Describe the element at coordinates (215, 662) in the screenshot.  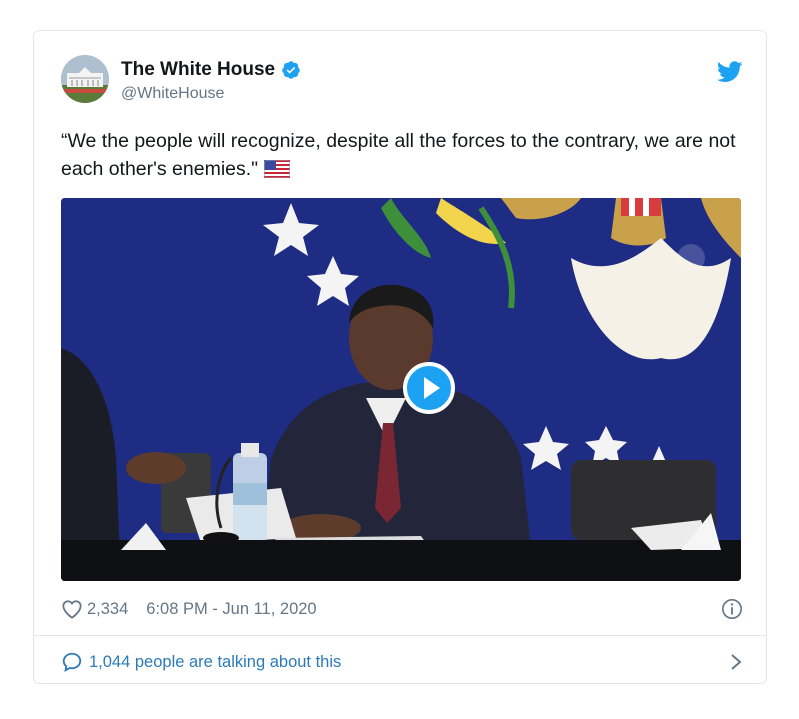
I see `conversation-text: 1,044 people are talking about this` at that location.